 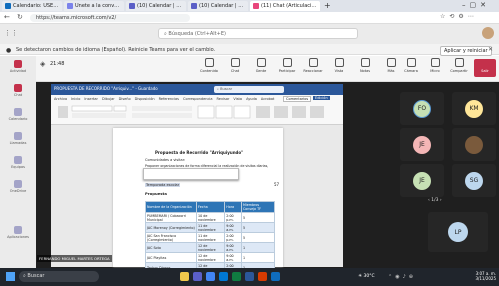 I want to click on ribbon-controls, so click(x=196, y=113).